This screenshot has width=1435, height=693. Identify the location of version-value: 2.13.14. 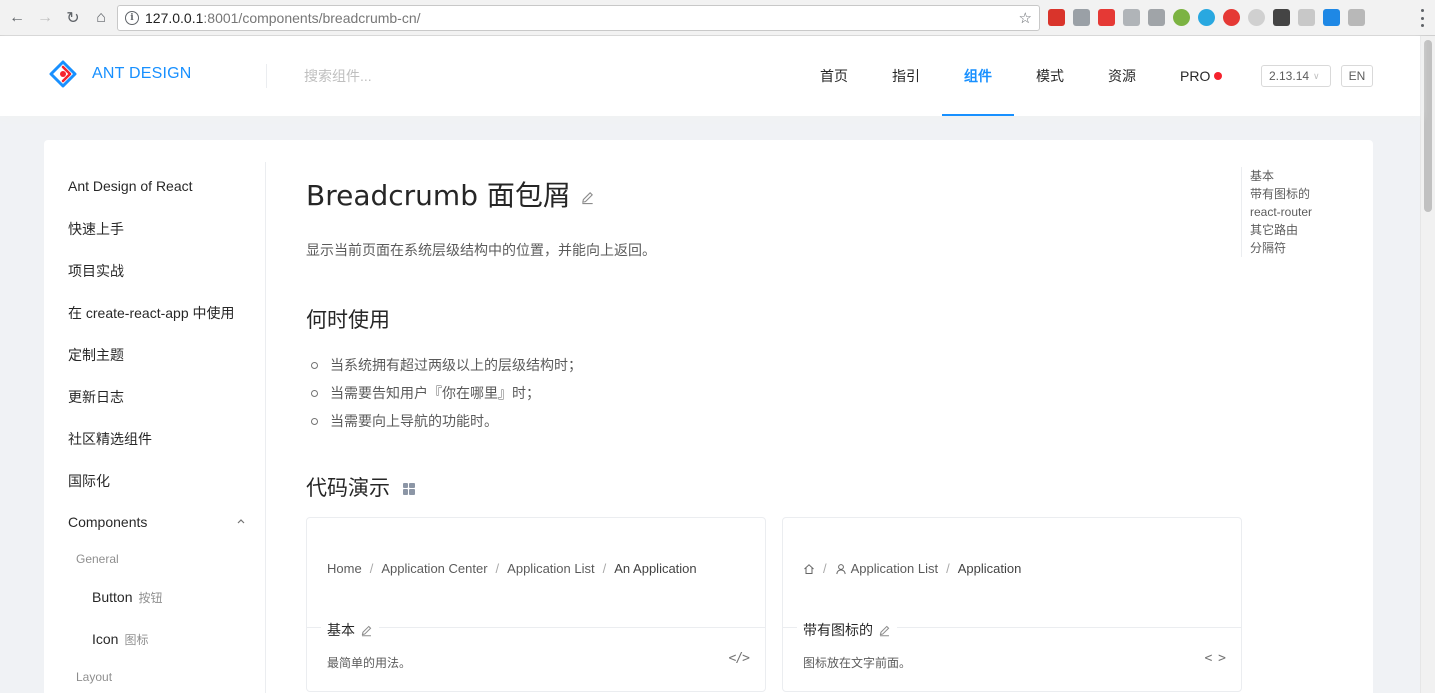
(1289, 76).